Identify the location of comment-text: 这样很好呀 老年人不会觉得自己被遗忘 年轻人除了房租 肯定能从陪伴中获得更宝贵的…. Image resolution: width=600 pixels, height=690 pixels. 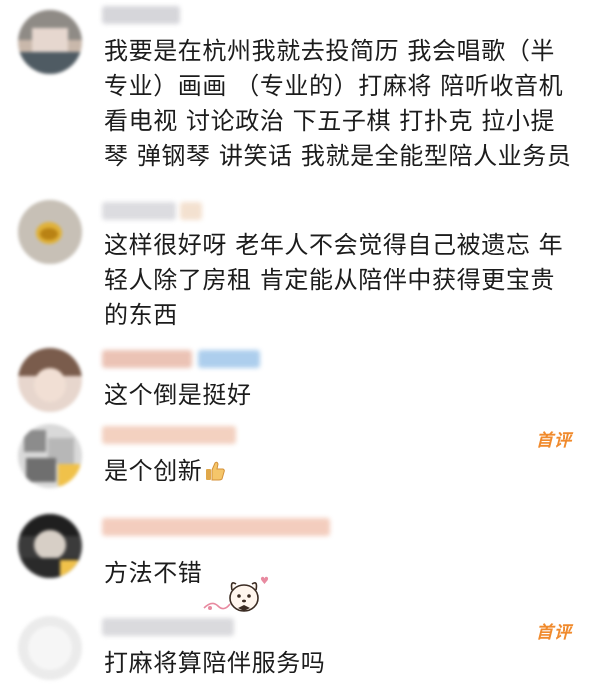
(334, 280).